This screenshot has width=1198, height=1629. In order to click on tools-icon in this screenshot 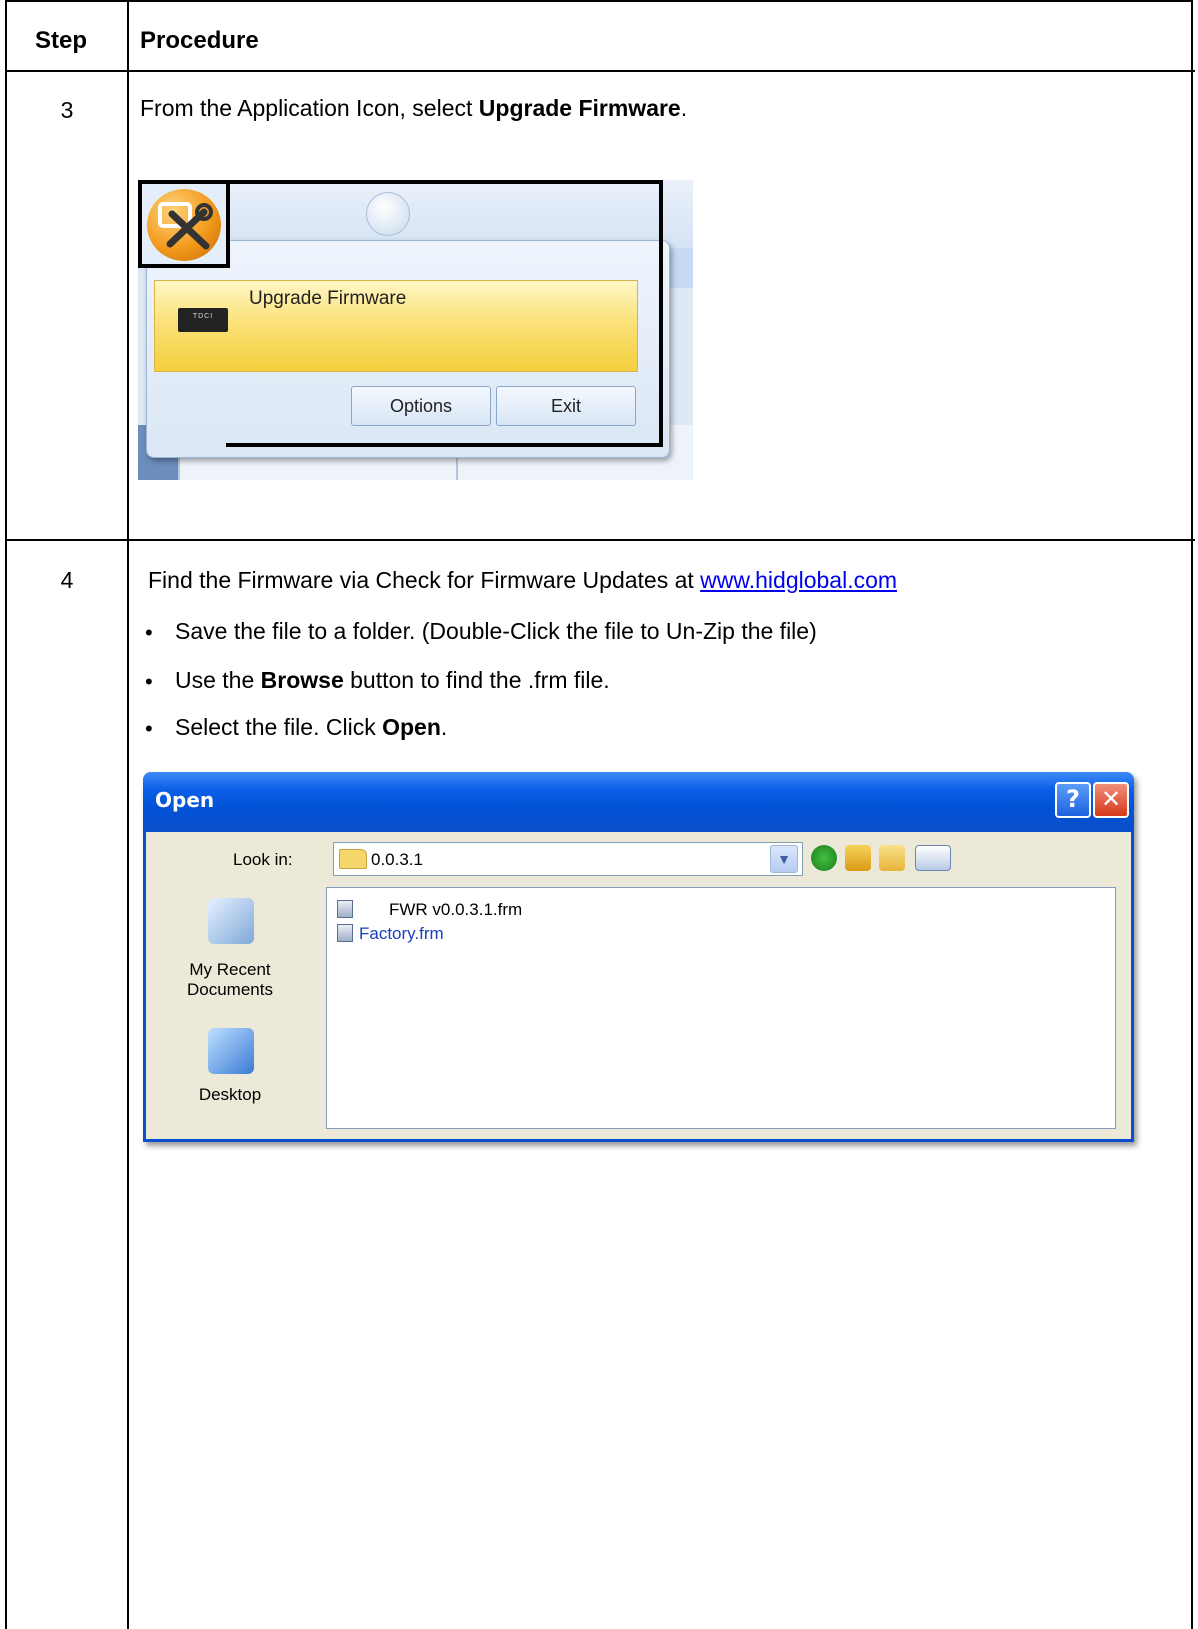, I will do `click(185, 226)`.